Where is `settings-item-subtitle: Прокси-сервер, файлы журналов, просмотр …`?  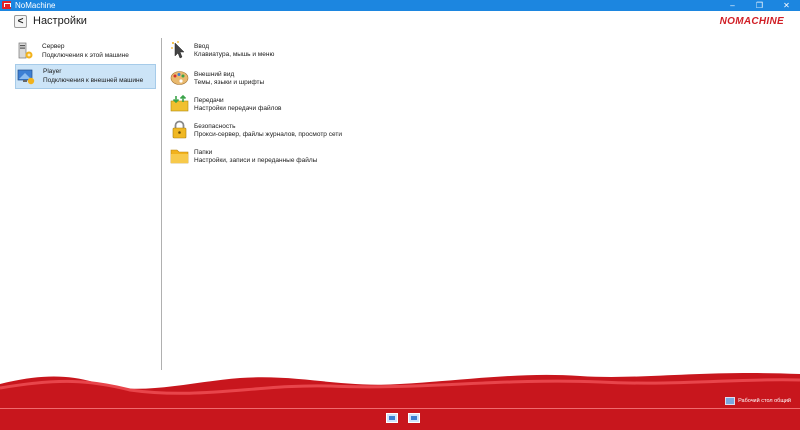
settings-item-subtitle: Прокси-сервер, файлы журналов, просмотр … is located at coordinates (268, 134).